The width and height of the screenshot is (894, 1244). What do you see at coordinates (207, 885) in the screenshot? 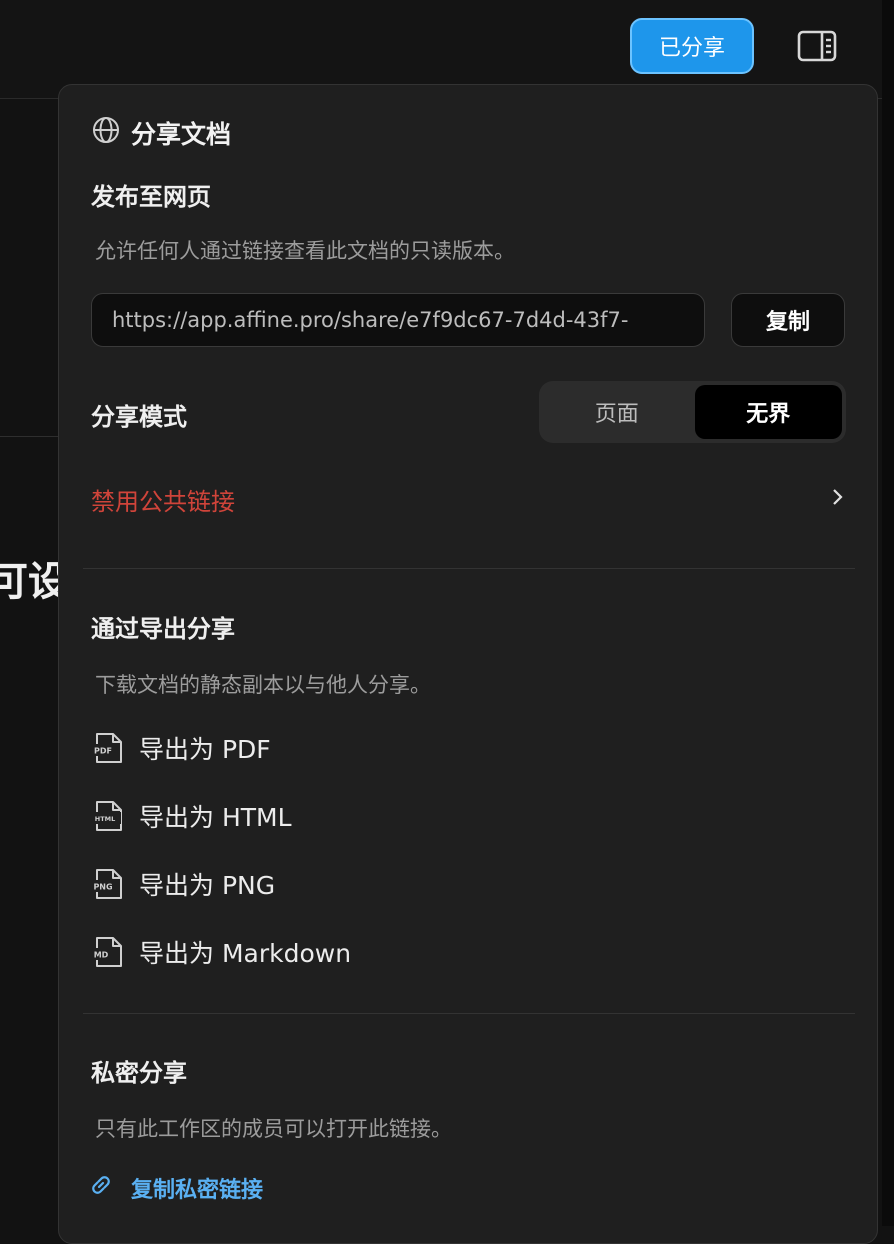
I see `export-png-label: 导出为 PNG` at bounding box center [207, 885].